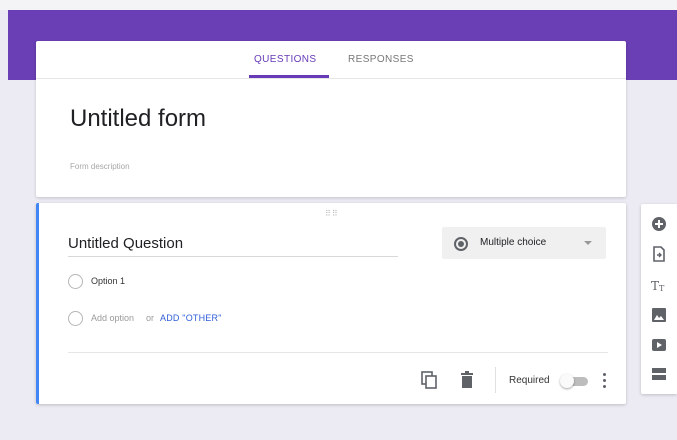  Describe the element at coordinates (75, 318) in the screenshot. I see `add-option-radio` at that location.